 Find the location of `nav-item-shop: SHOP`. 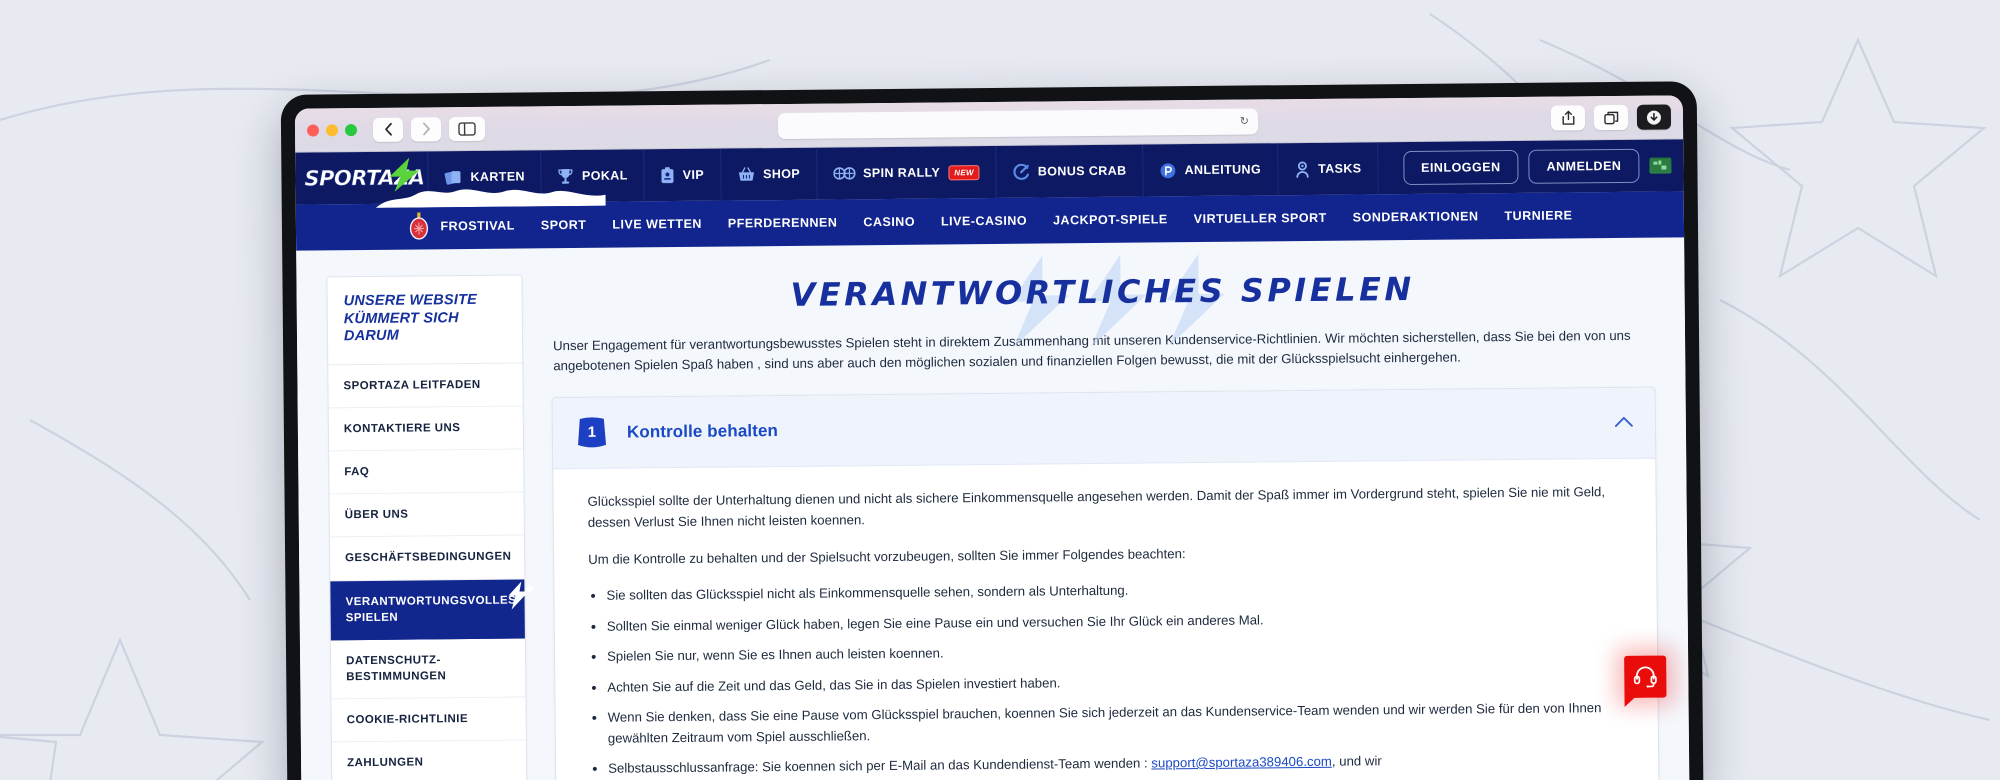

nav-item-shop: SHOP is located at coordinates (768, 174).